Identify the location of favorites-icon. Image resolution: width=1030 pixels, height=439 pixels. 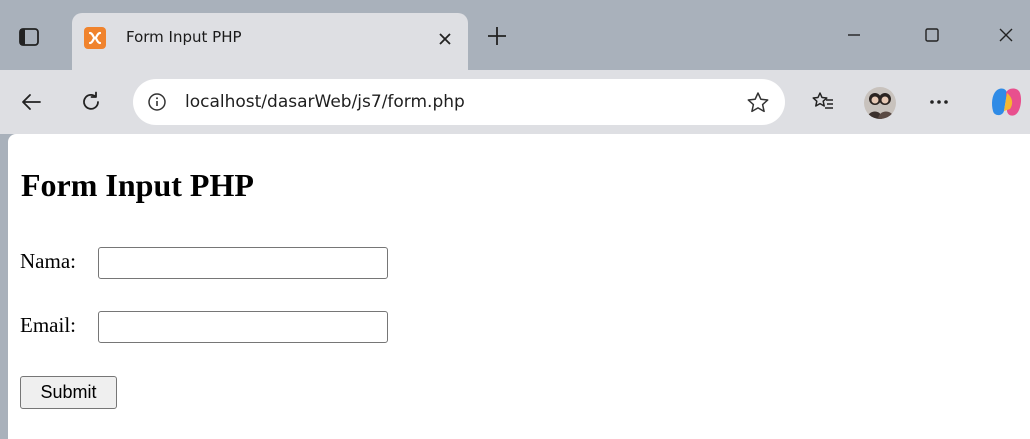
(822, 100).